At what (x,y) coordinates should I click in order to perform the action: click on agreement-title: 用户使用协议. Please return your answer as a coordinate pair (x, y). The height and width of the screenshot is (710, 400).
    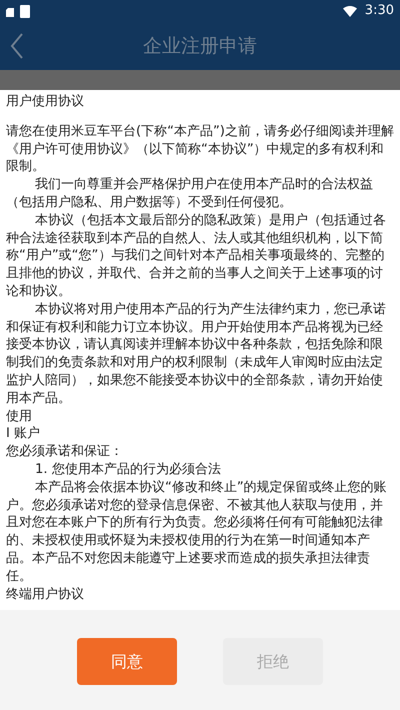
    Looking at the image, I should click on (45, 102).